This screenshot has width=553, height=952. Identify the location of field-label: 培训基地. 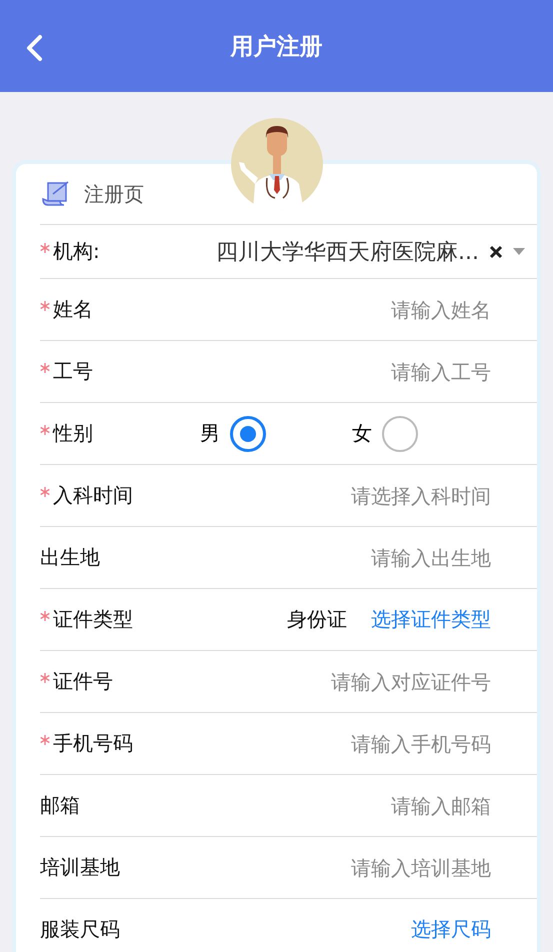
(80, 867).